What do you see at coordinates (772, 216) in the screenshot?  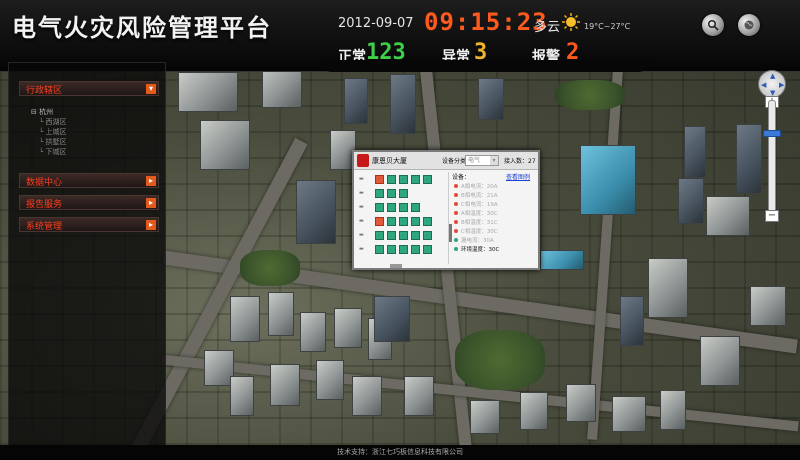 I see `zoom-out-button: −` at bounding box center [772, 216].